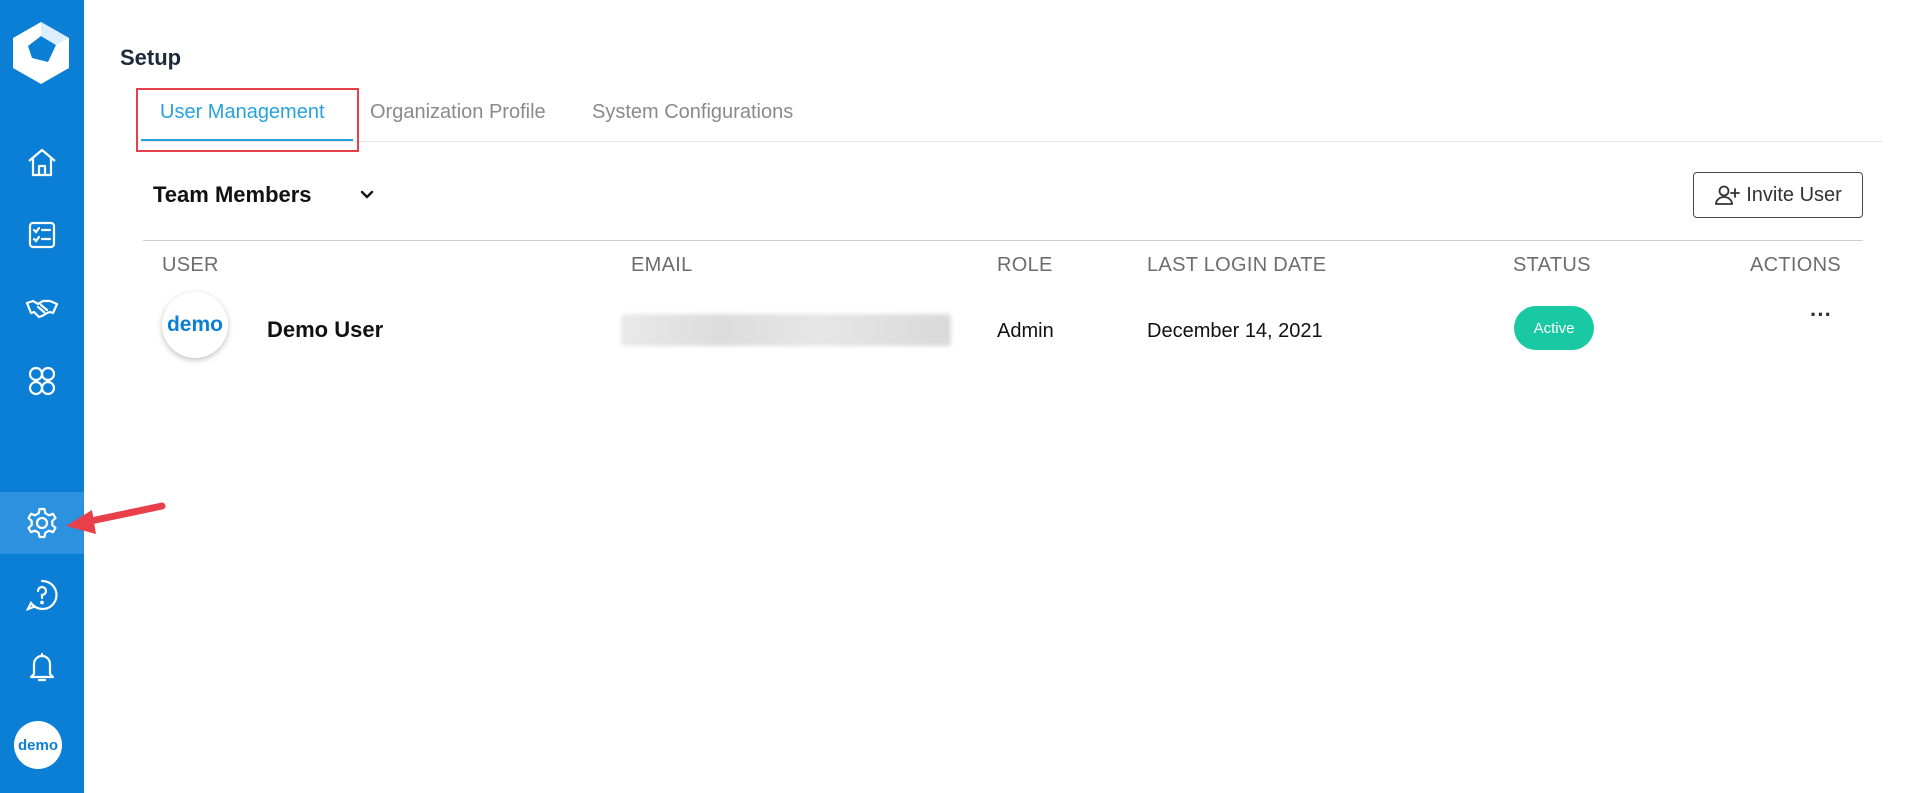  Describe the element at coordinates (1552, 265) in the screenshot. I see `column-header-status: STATUS` at that location.